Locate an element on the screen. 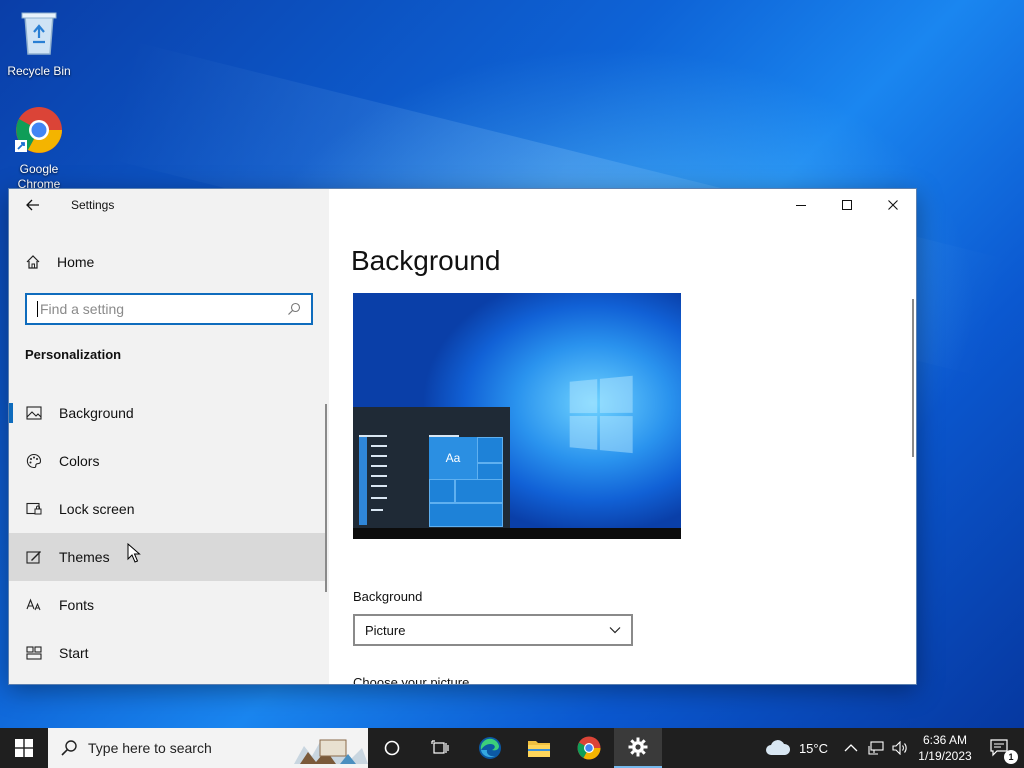 This screenshot has height=768, width=1024. dropdown-value: Picture is located at coordinates (385, 630).